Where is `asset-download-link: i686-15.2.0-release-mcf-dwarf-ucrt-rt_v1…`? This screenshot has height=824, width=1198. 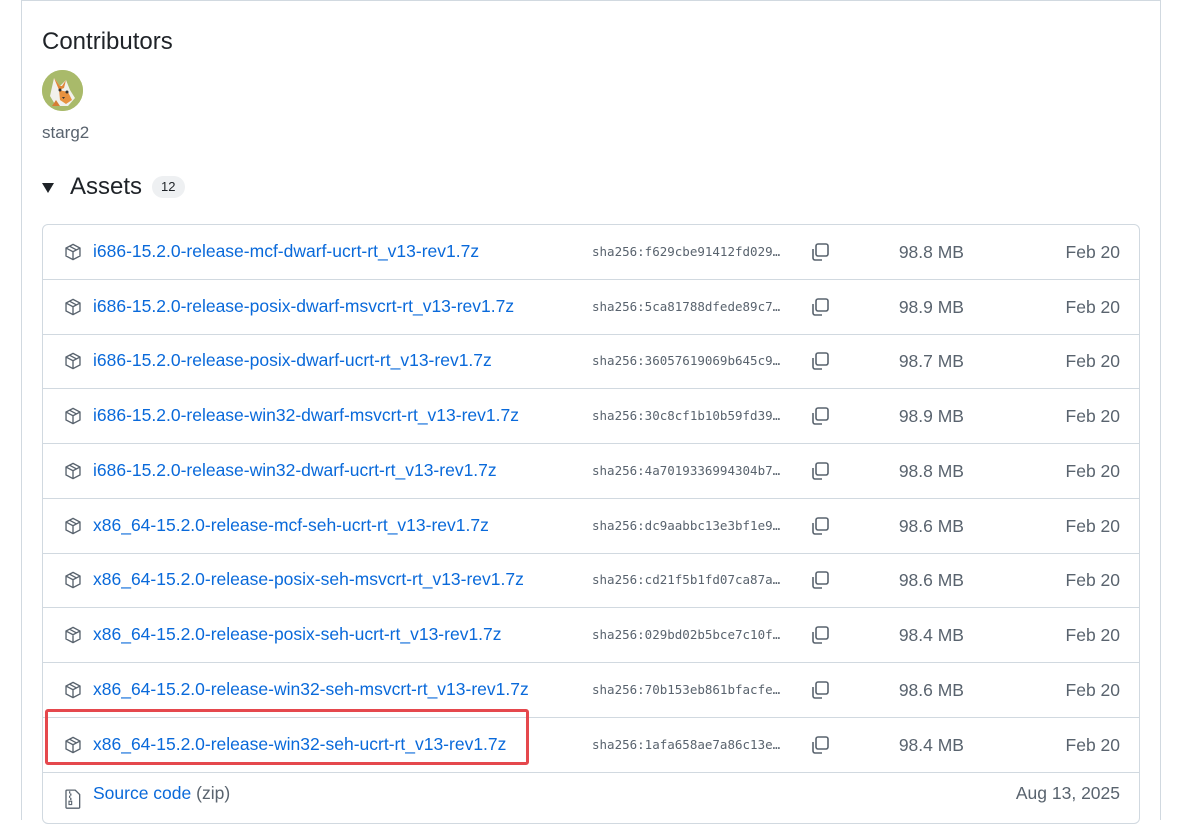 asset-download-link: i686-15.2.0-release-mcf-dwarf-ucrt-rt_v1… is located at coordinates (286, 251).